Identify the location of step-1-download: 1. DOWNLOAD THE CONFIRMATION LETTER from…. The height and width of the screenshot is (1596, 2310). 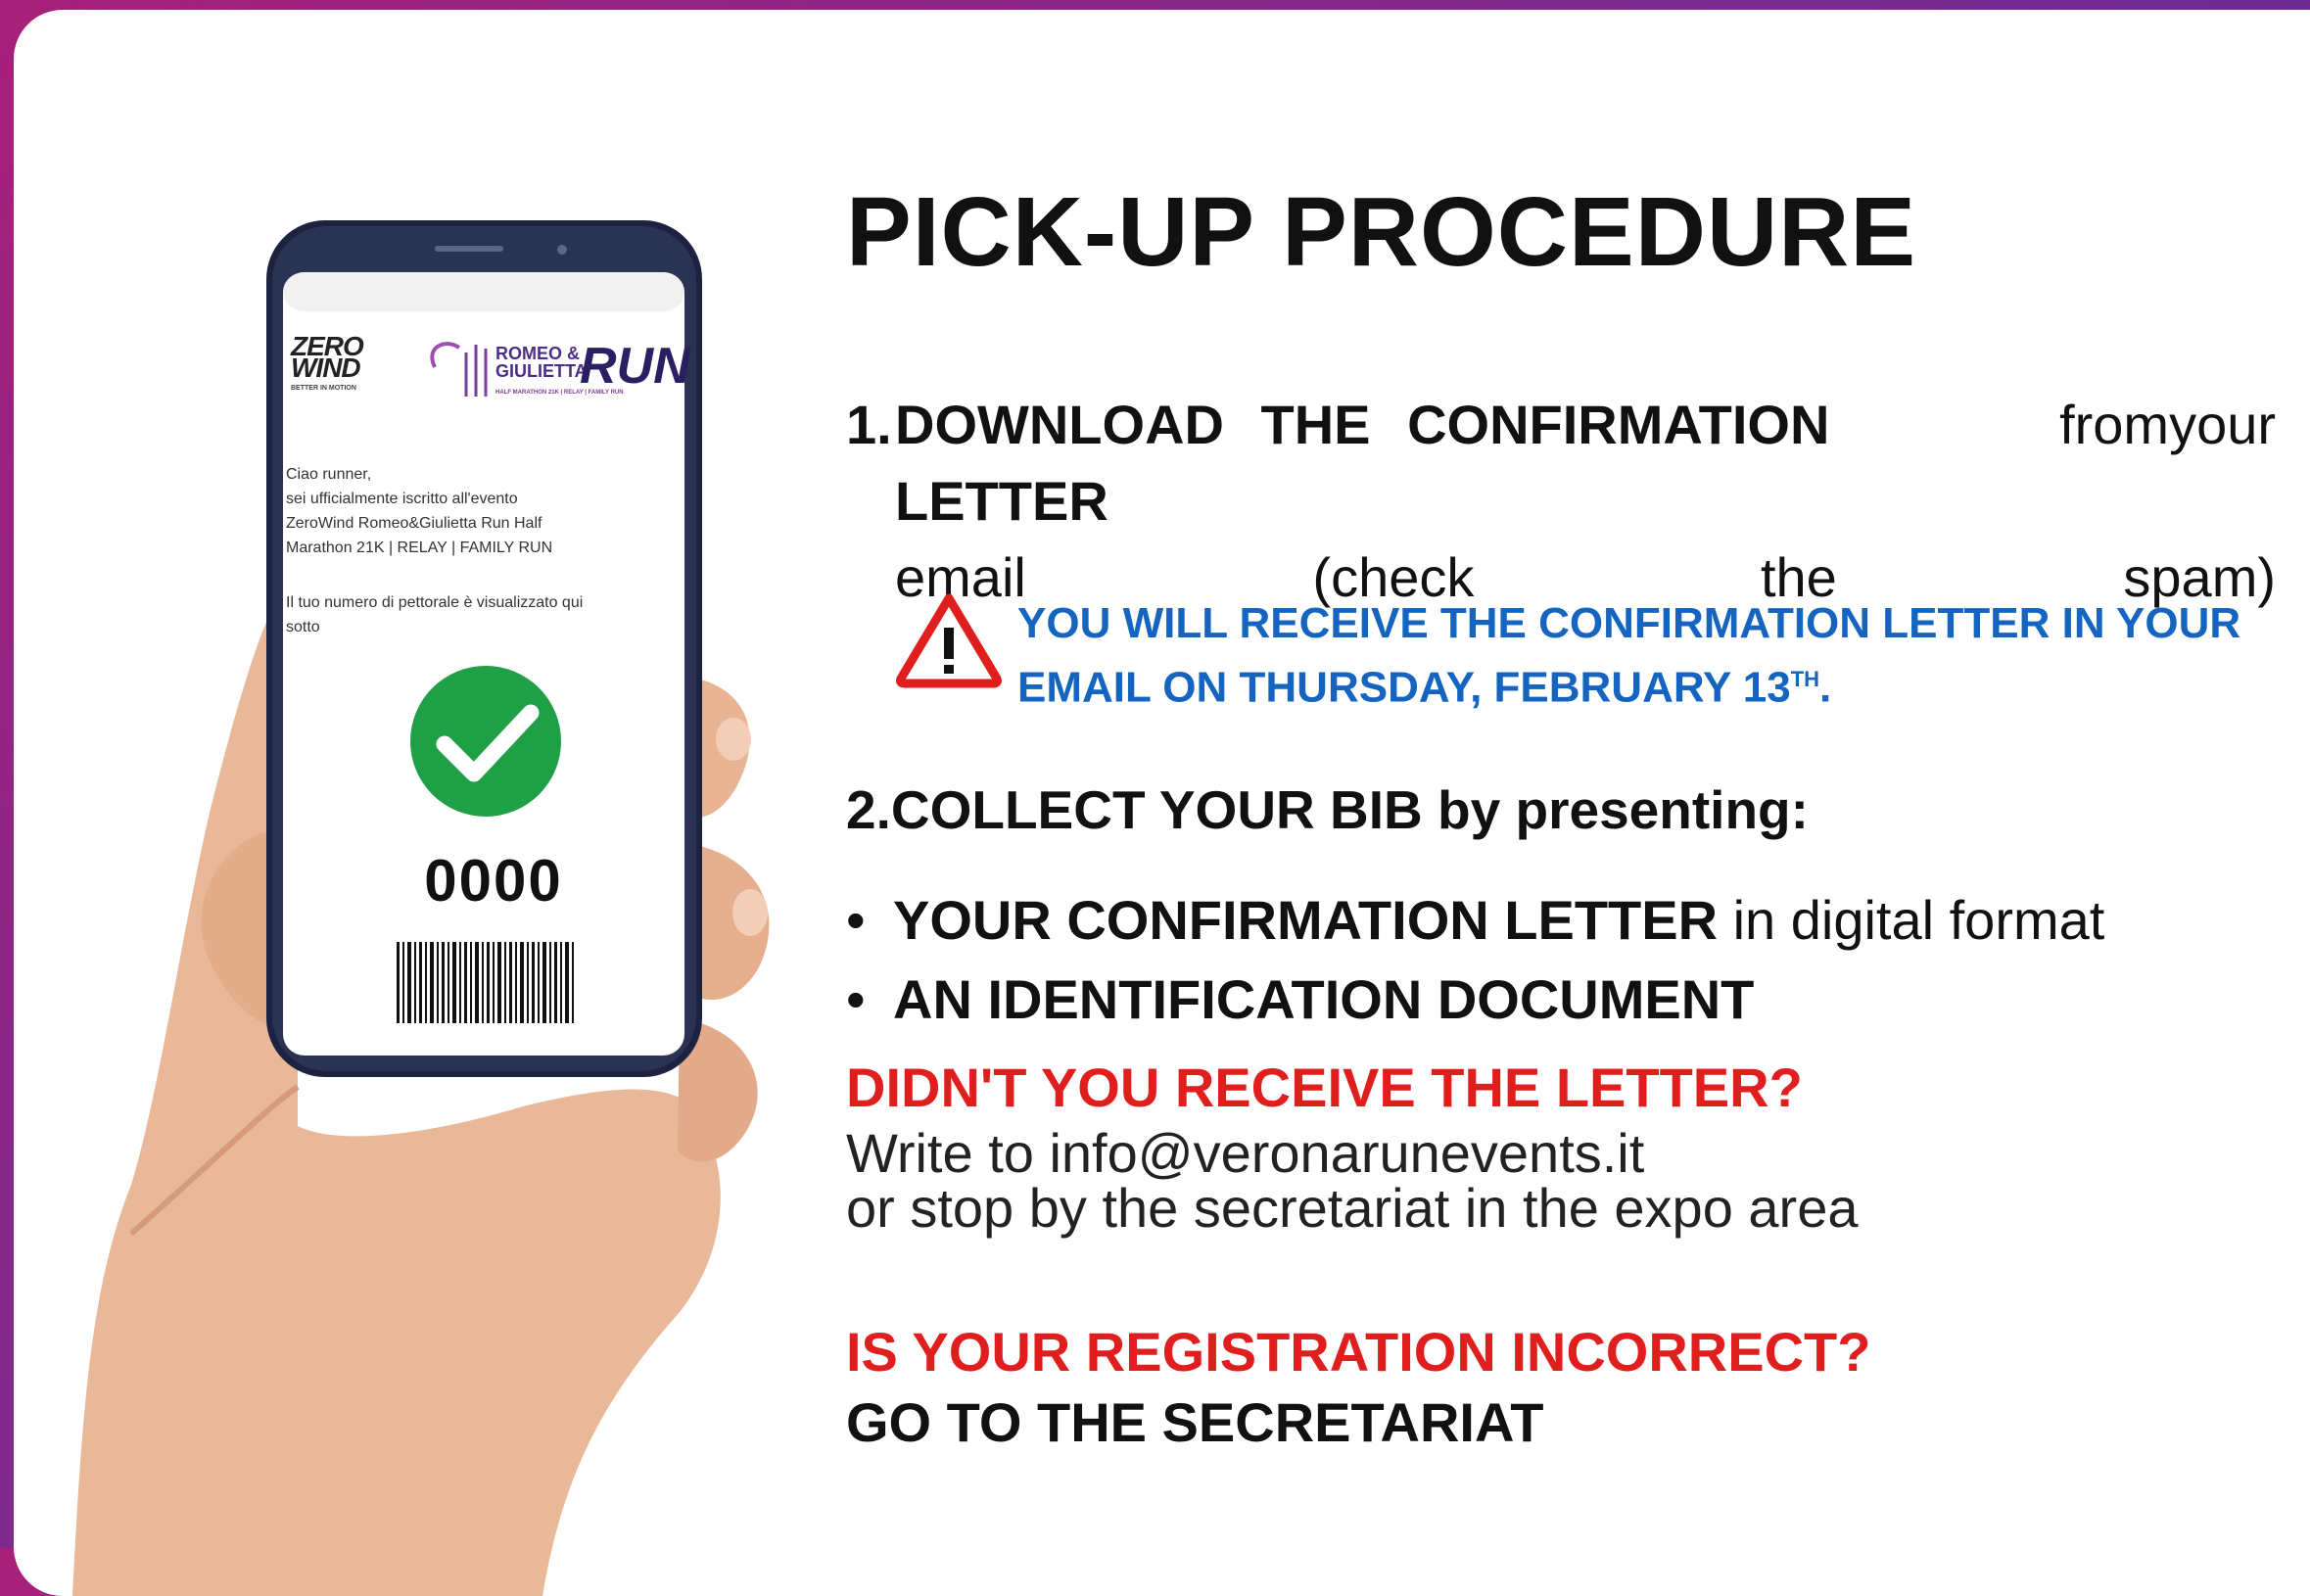
(1561, 501).